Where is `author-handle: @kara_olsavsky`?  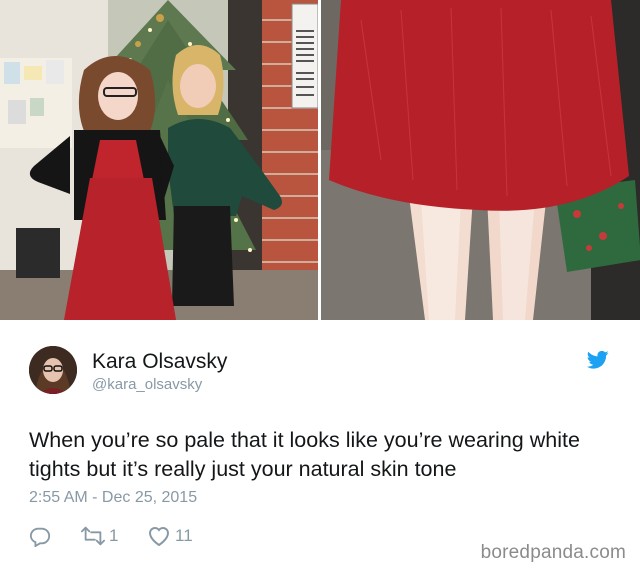 author-handle: @kara_olsavsky is located at coordinates (147, 384).